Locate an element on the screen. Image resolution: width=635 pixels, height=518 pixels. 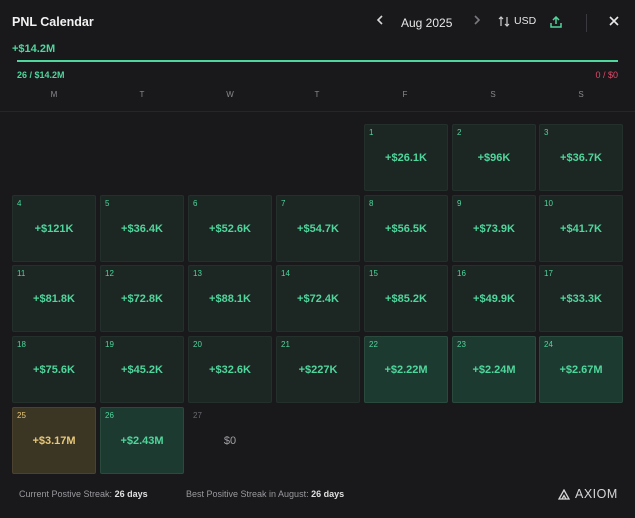
day-number: 22 is located at coordinates (373, 344).